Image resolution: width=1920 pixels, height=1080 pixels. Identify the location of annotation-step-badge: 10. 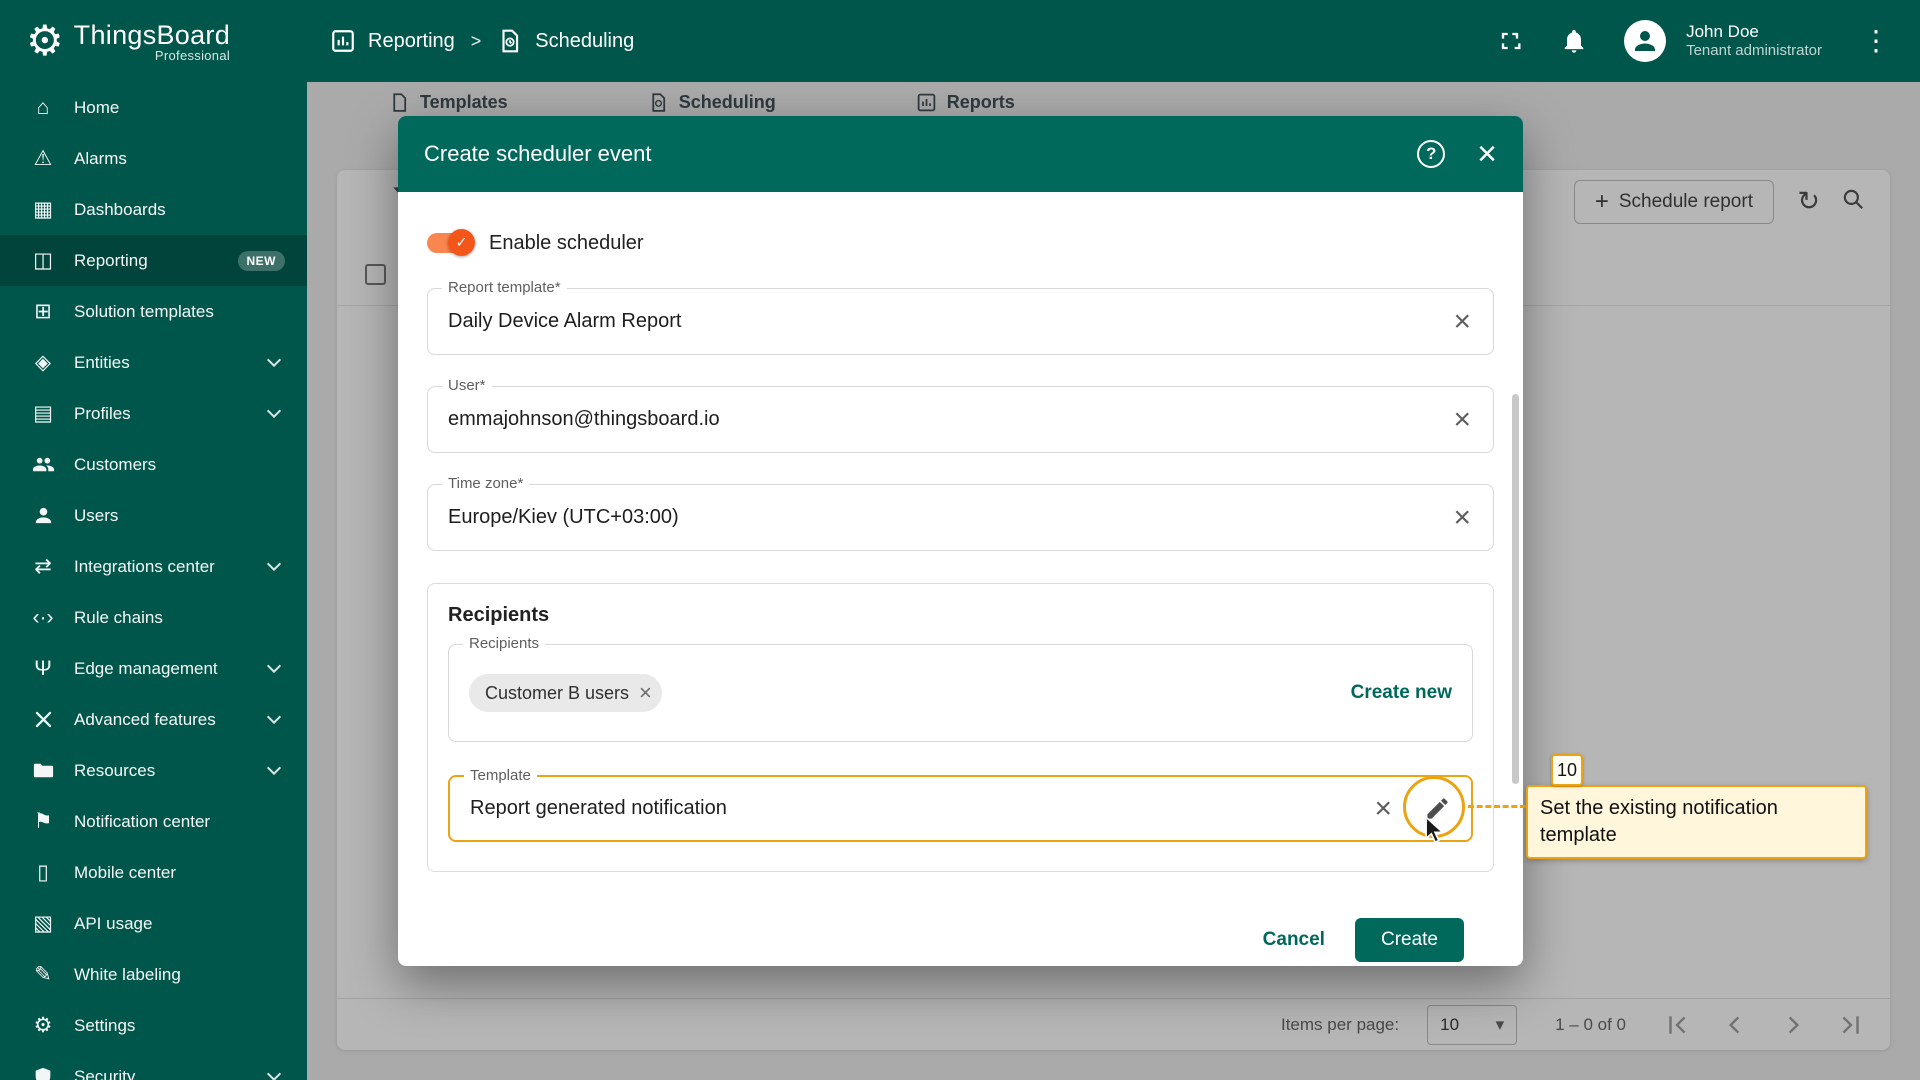
(1567, 770).